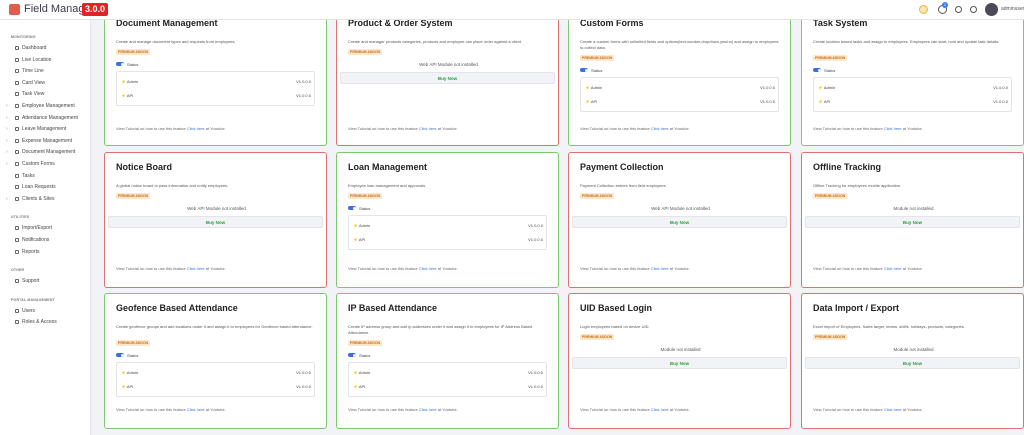 This screenshot has width=1024, height=435. I want to click on card-title: Payment Collection, so click(622, 167).